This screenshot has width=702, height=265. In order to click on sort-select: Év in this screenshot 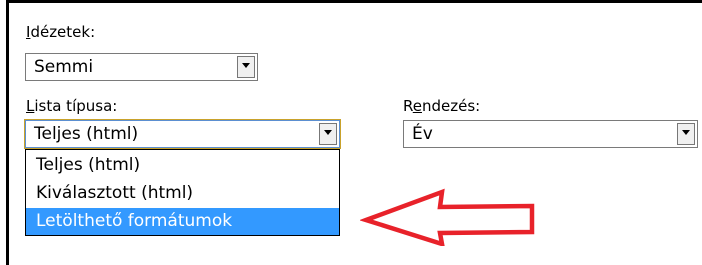, I will do `click(550, 134)`.